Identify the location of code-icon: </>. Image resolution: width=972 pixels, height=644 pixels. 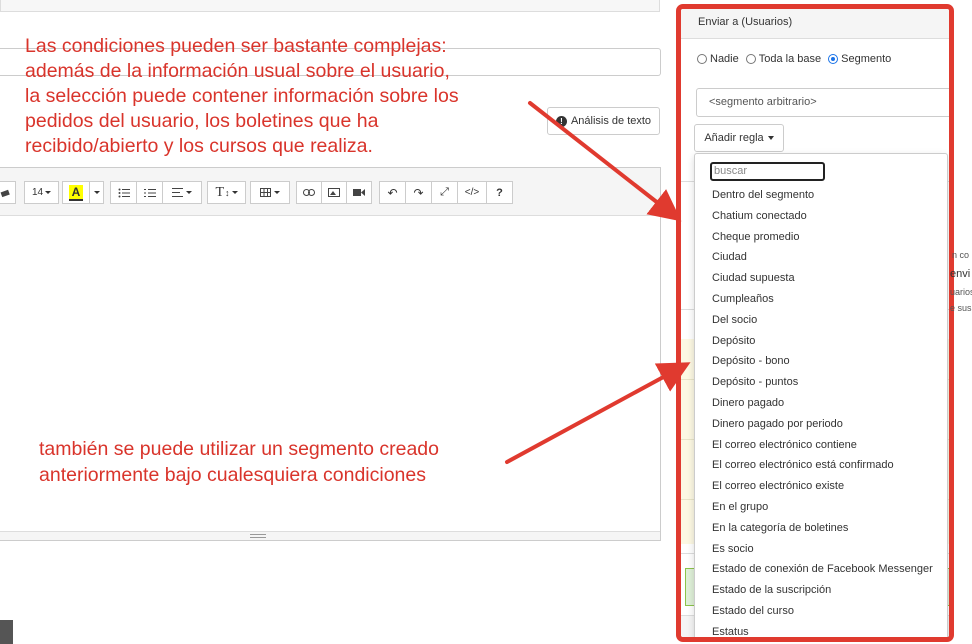
(472, 192).